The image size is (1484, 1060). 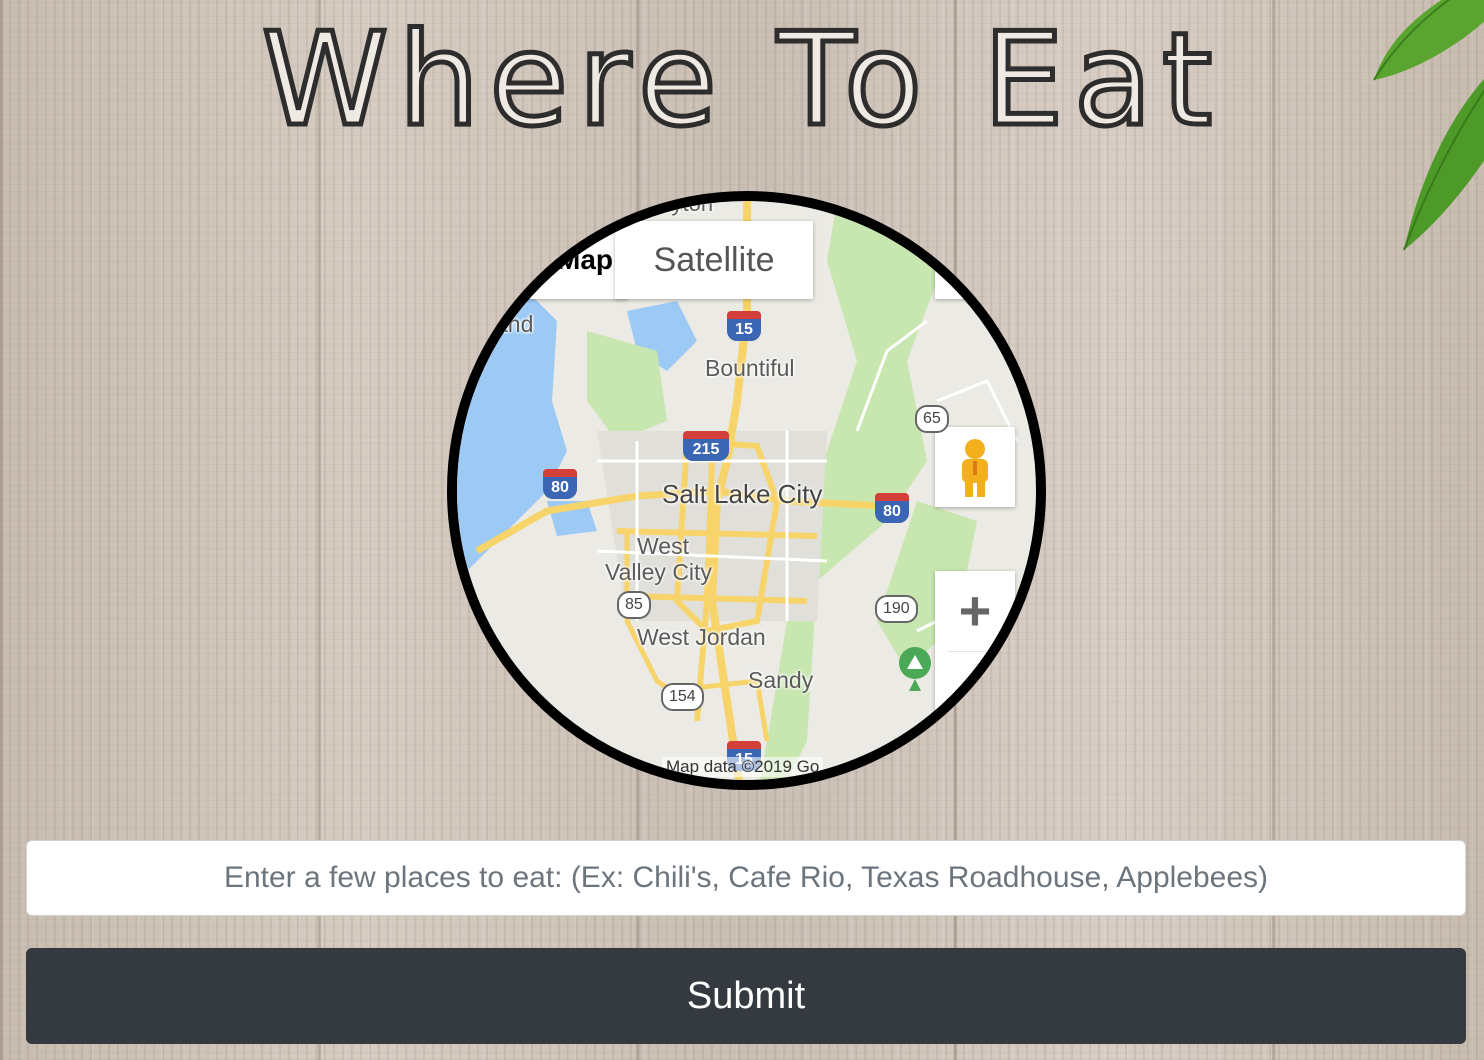 I want to click on interstate-80-west-shield: 80, so click(x=560, y=484).